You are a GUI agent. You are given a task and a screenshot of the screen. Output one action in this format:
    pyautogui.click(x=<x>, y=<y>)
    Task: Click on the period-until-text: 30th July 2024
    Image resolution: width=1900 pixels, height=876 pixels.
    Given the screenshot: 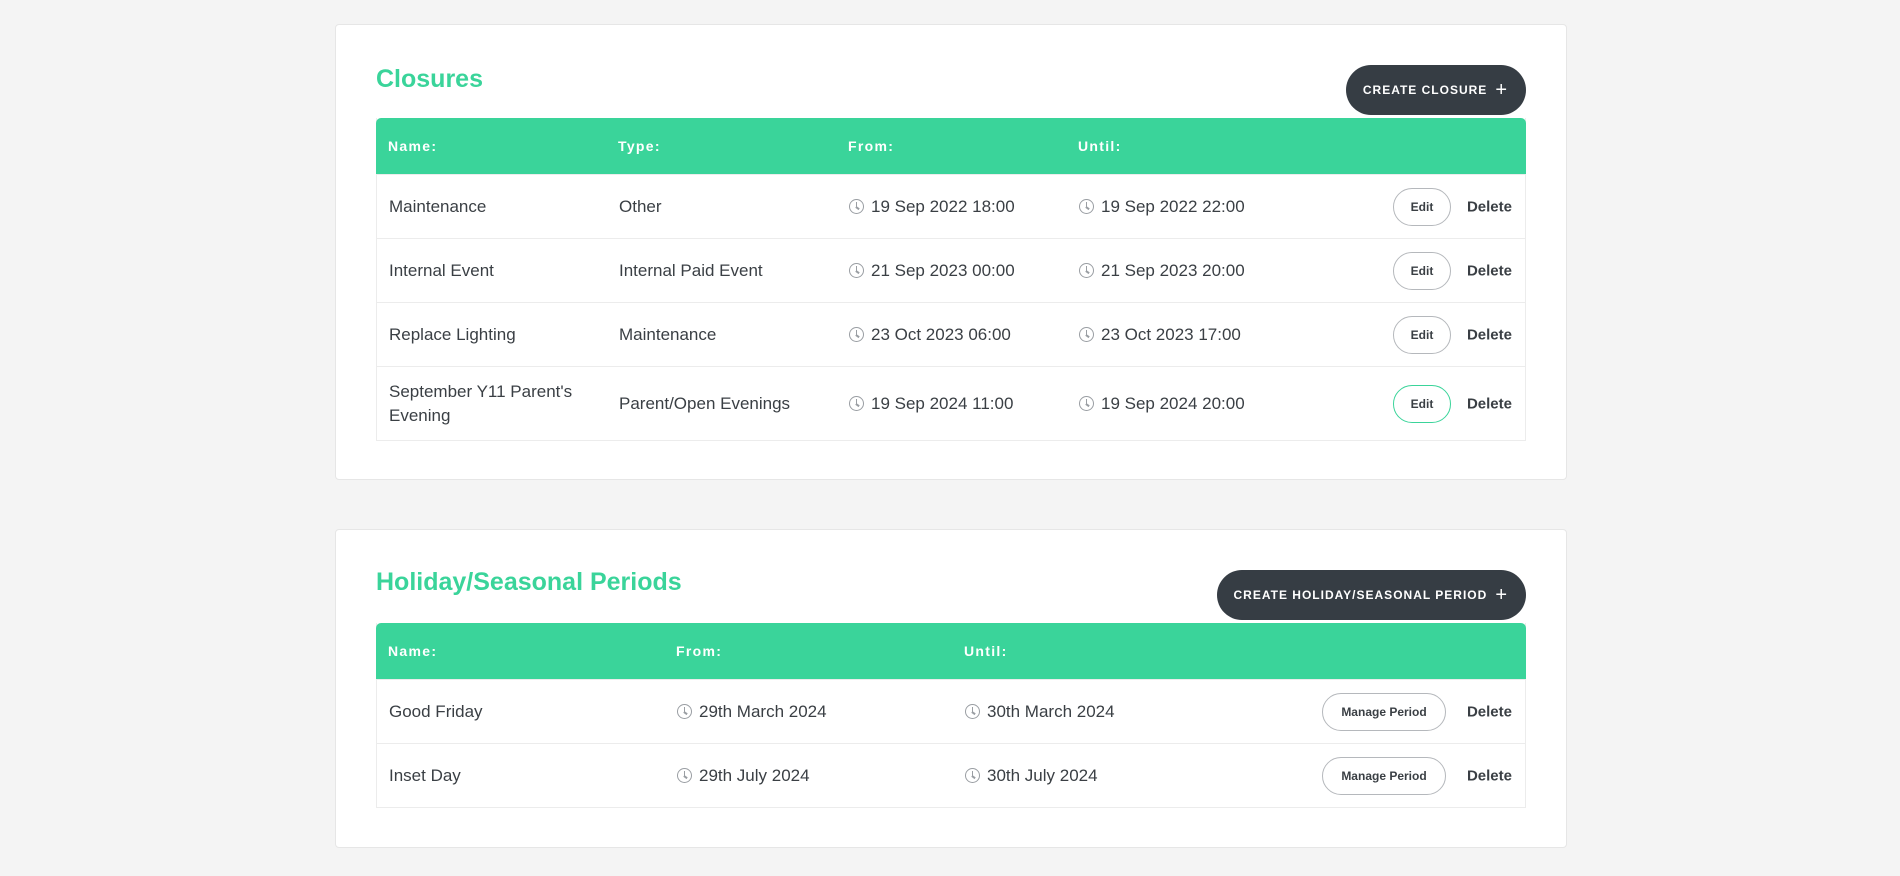 What is the action you would take?
    pyautogui.click(x=1042, y=775)
    